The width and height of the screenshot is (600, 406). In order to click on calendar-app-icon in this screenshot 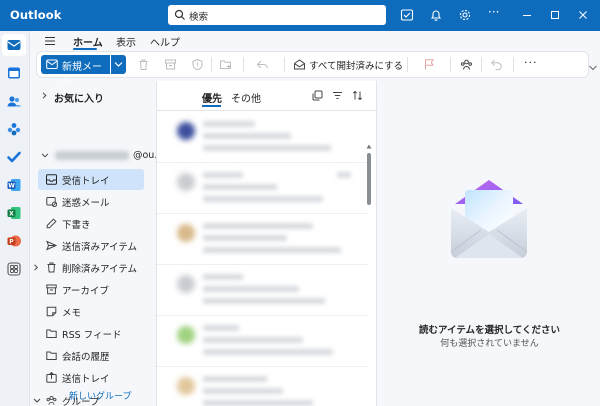, I will do `click(14, 73)`.